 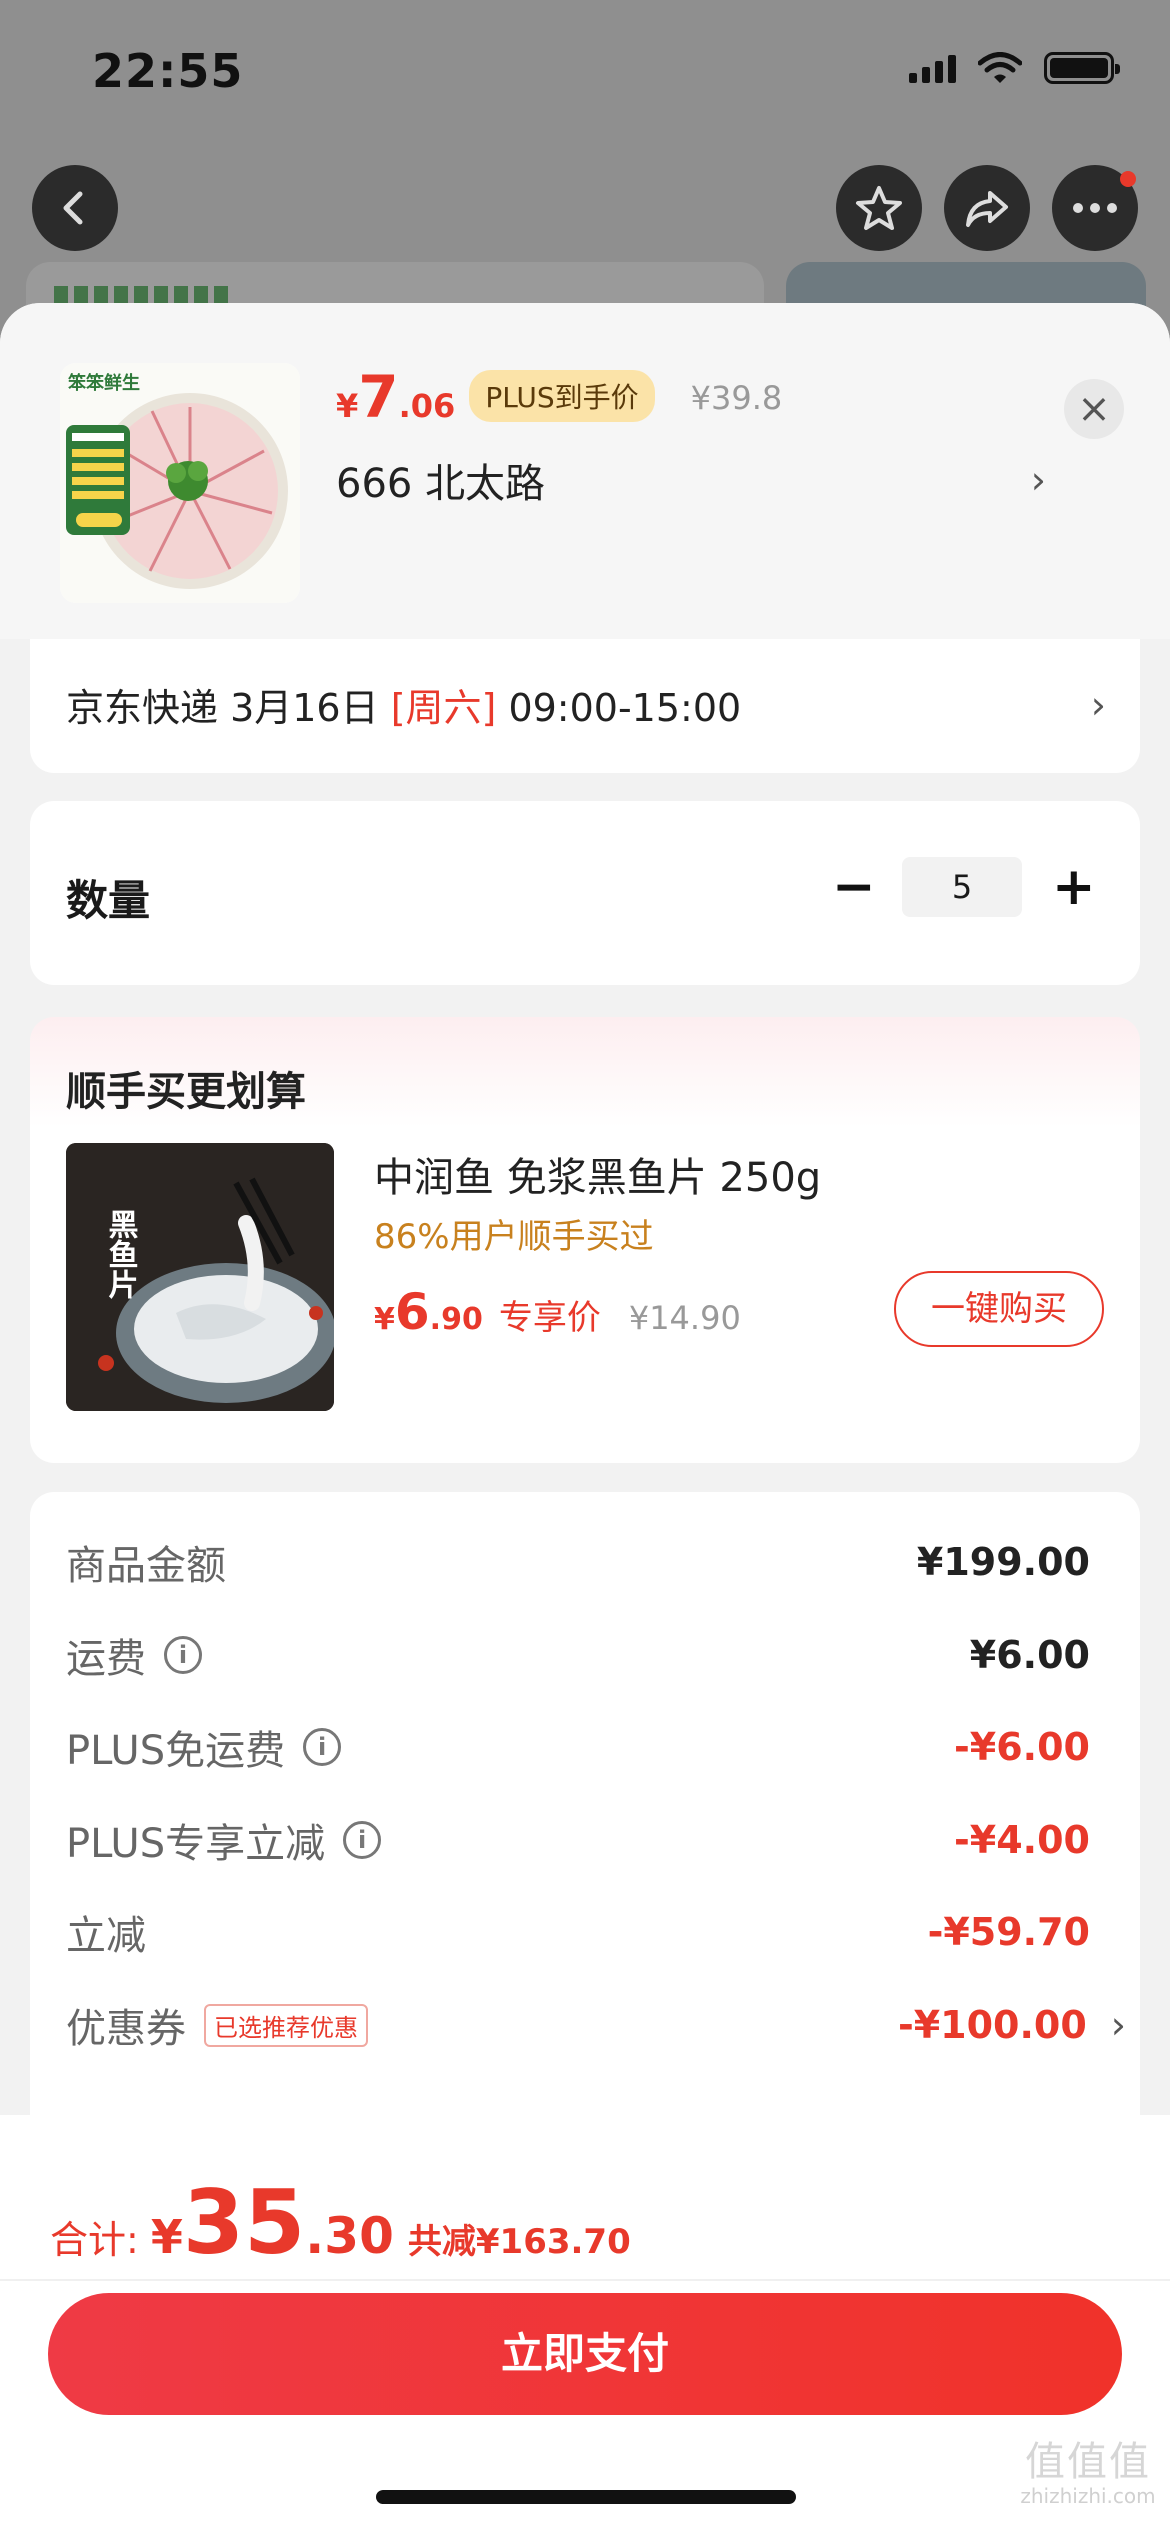 What do you see at coordinates (549, 1318) in the screenshot?
I see `upsell-price-label: 专享价` at bounding box center [549, 1318].